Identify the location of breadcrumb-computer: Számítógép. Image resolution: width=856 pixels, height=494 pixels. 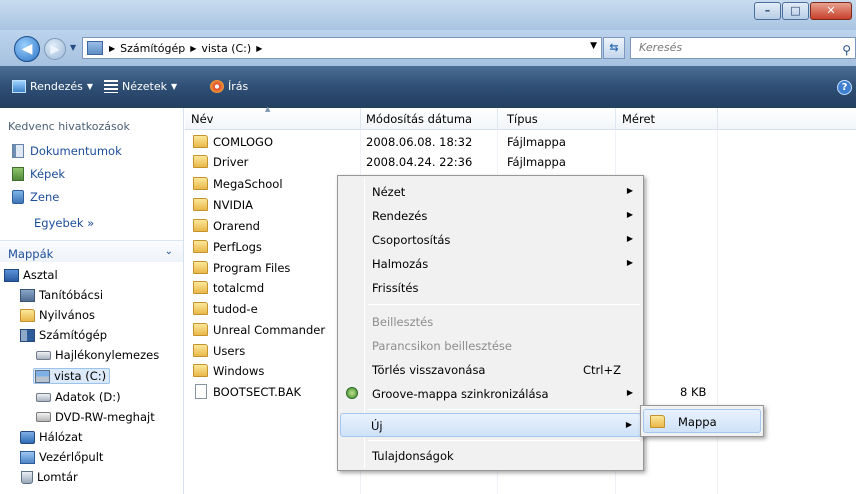
(152, 48).